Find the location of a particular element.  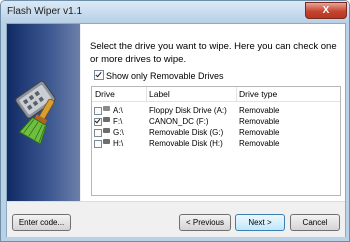

removable-only-checkbox: Show only Removable Drives is located at coordinates (159, 75).